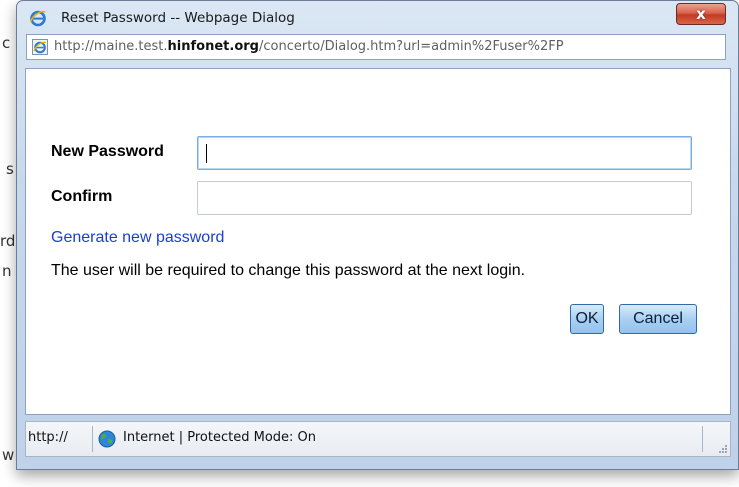 The height and width of the screenshot is (487, 739). What do you see at coordinates (206, 153) in the screenshot?
I see `text-caret` at bounding box center [206, 153].